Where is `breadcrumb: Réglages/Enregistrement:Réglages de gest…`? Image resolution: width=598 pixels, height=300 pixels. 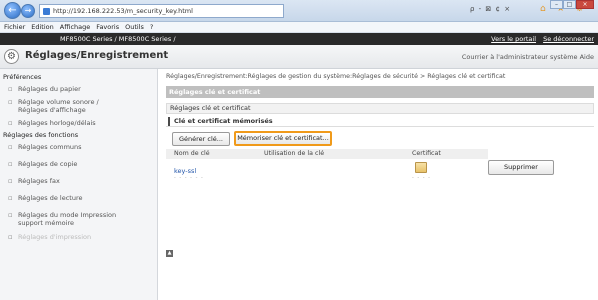
breadcrumb: Réglages/Enregistrement:Réglages de gest… is located at coordinates (336, 76).